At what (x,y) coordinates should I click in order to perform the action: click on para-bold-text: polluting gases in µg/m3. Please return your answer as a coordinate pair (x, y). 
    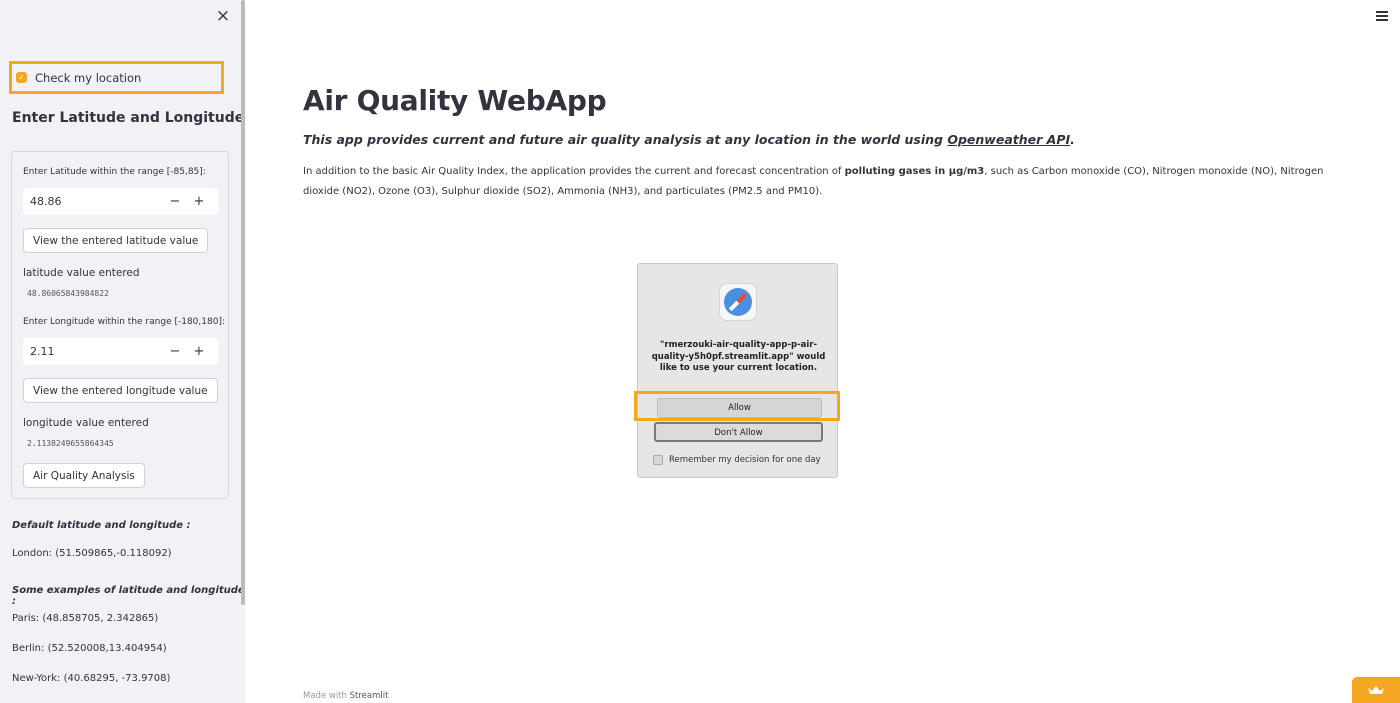
    Looking at the image, I should click on (914, 171).